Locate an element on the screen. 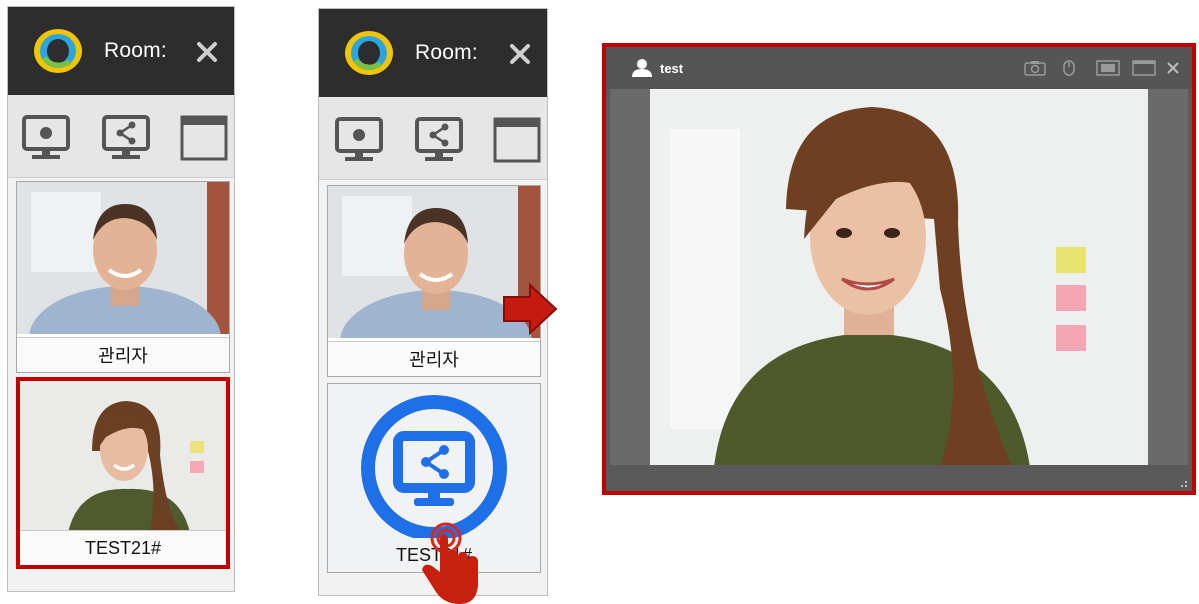  arrow-right-icon is located at coordinates (530, 309).